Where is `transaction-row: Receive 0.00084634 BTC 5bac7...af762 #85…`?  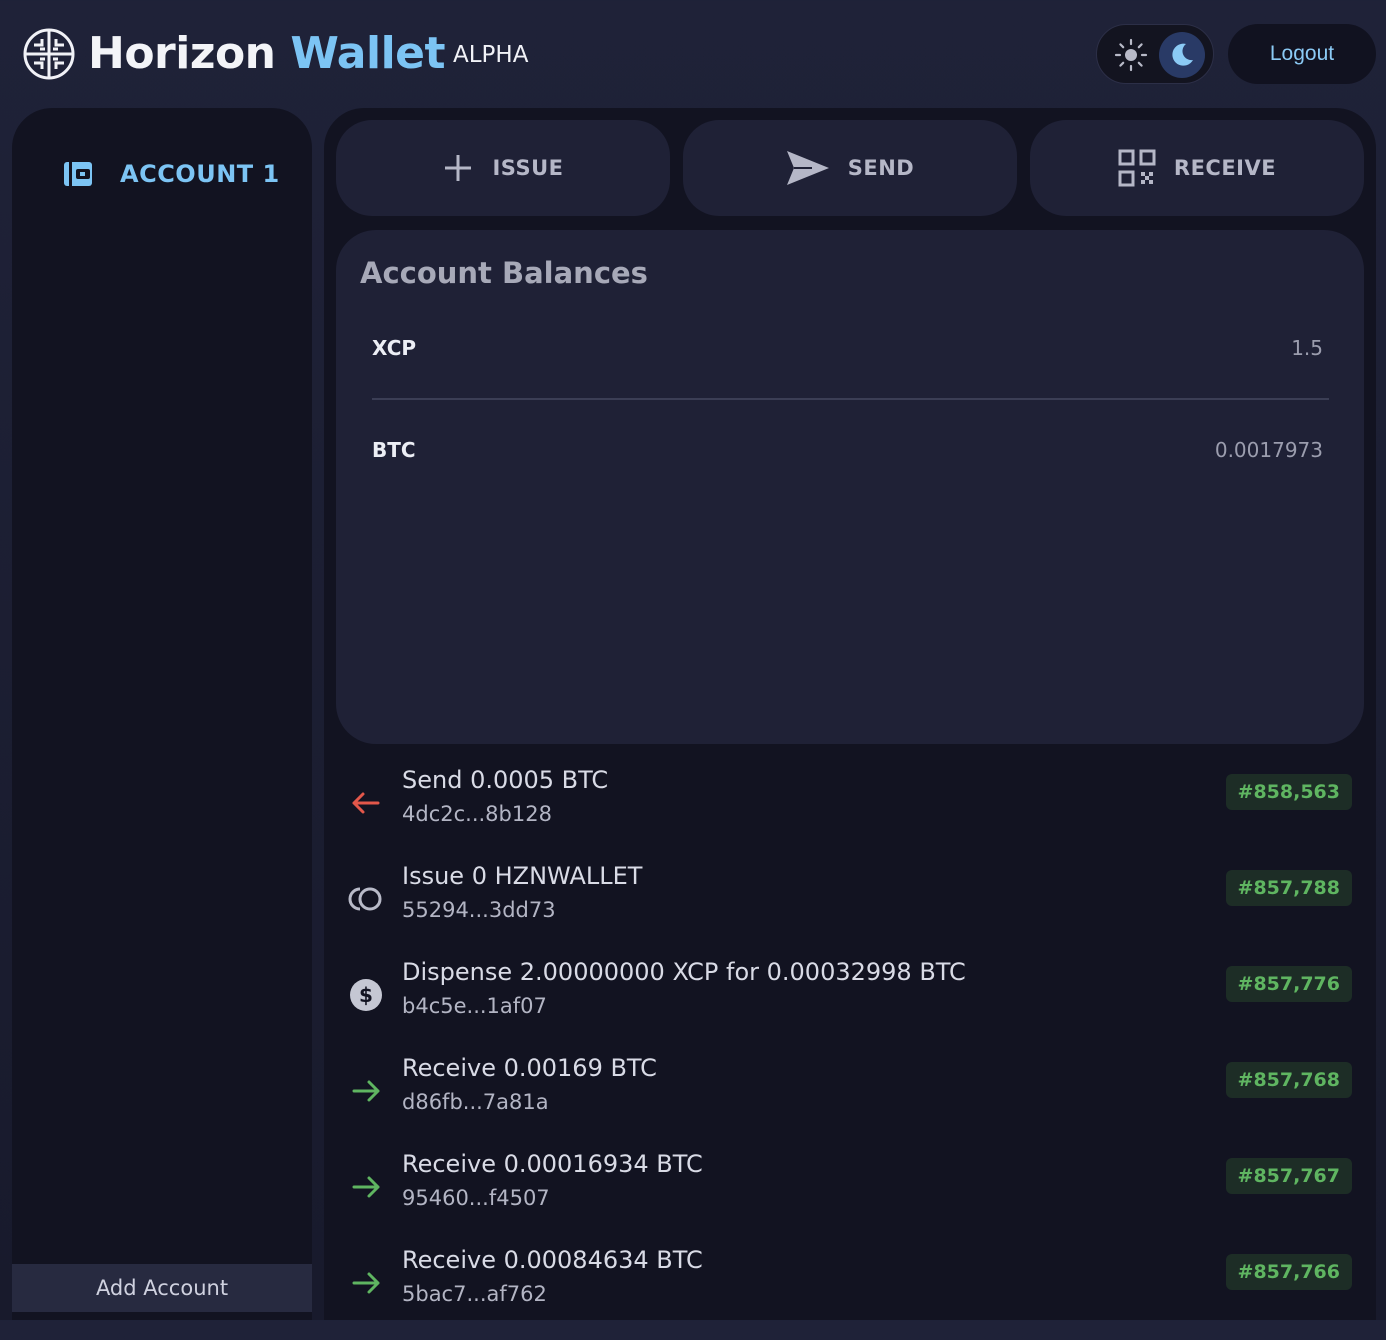 transaction-row: Receive 0.00084634 BTC 5bac7...af762 #85… is located at coordinates (856, 1292).